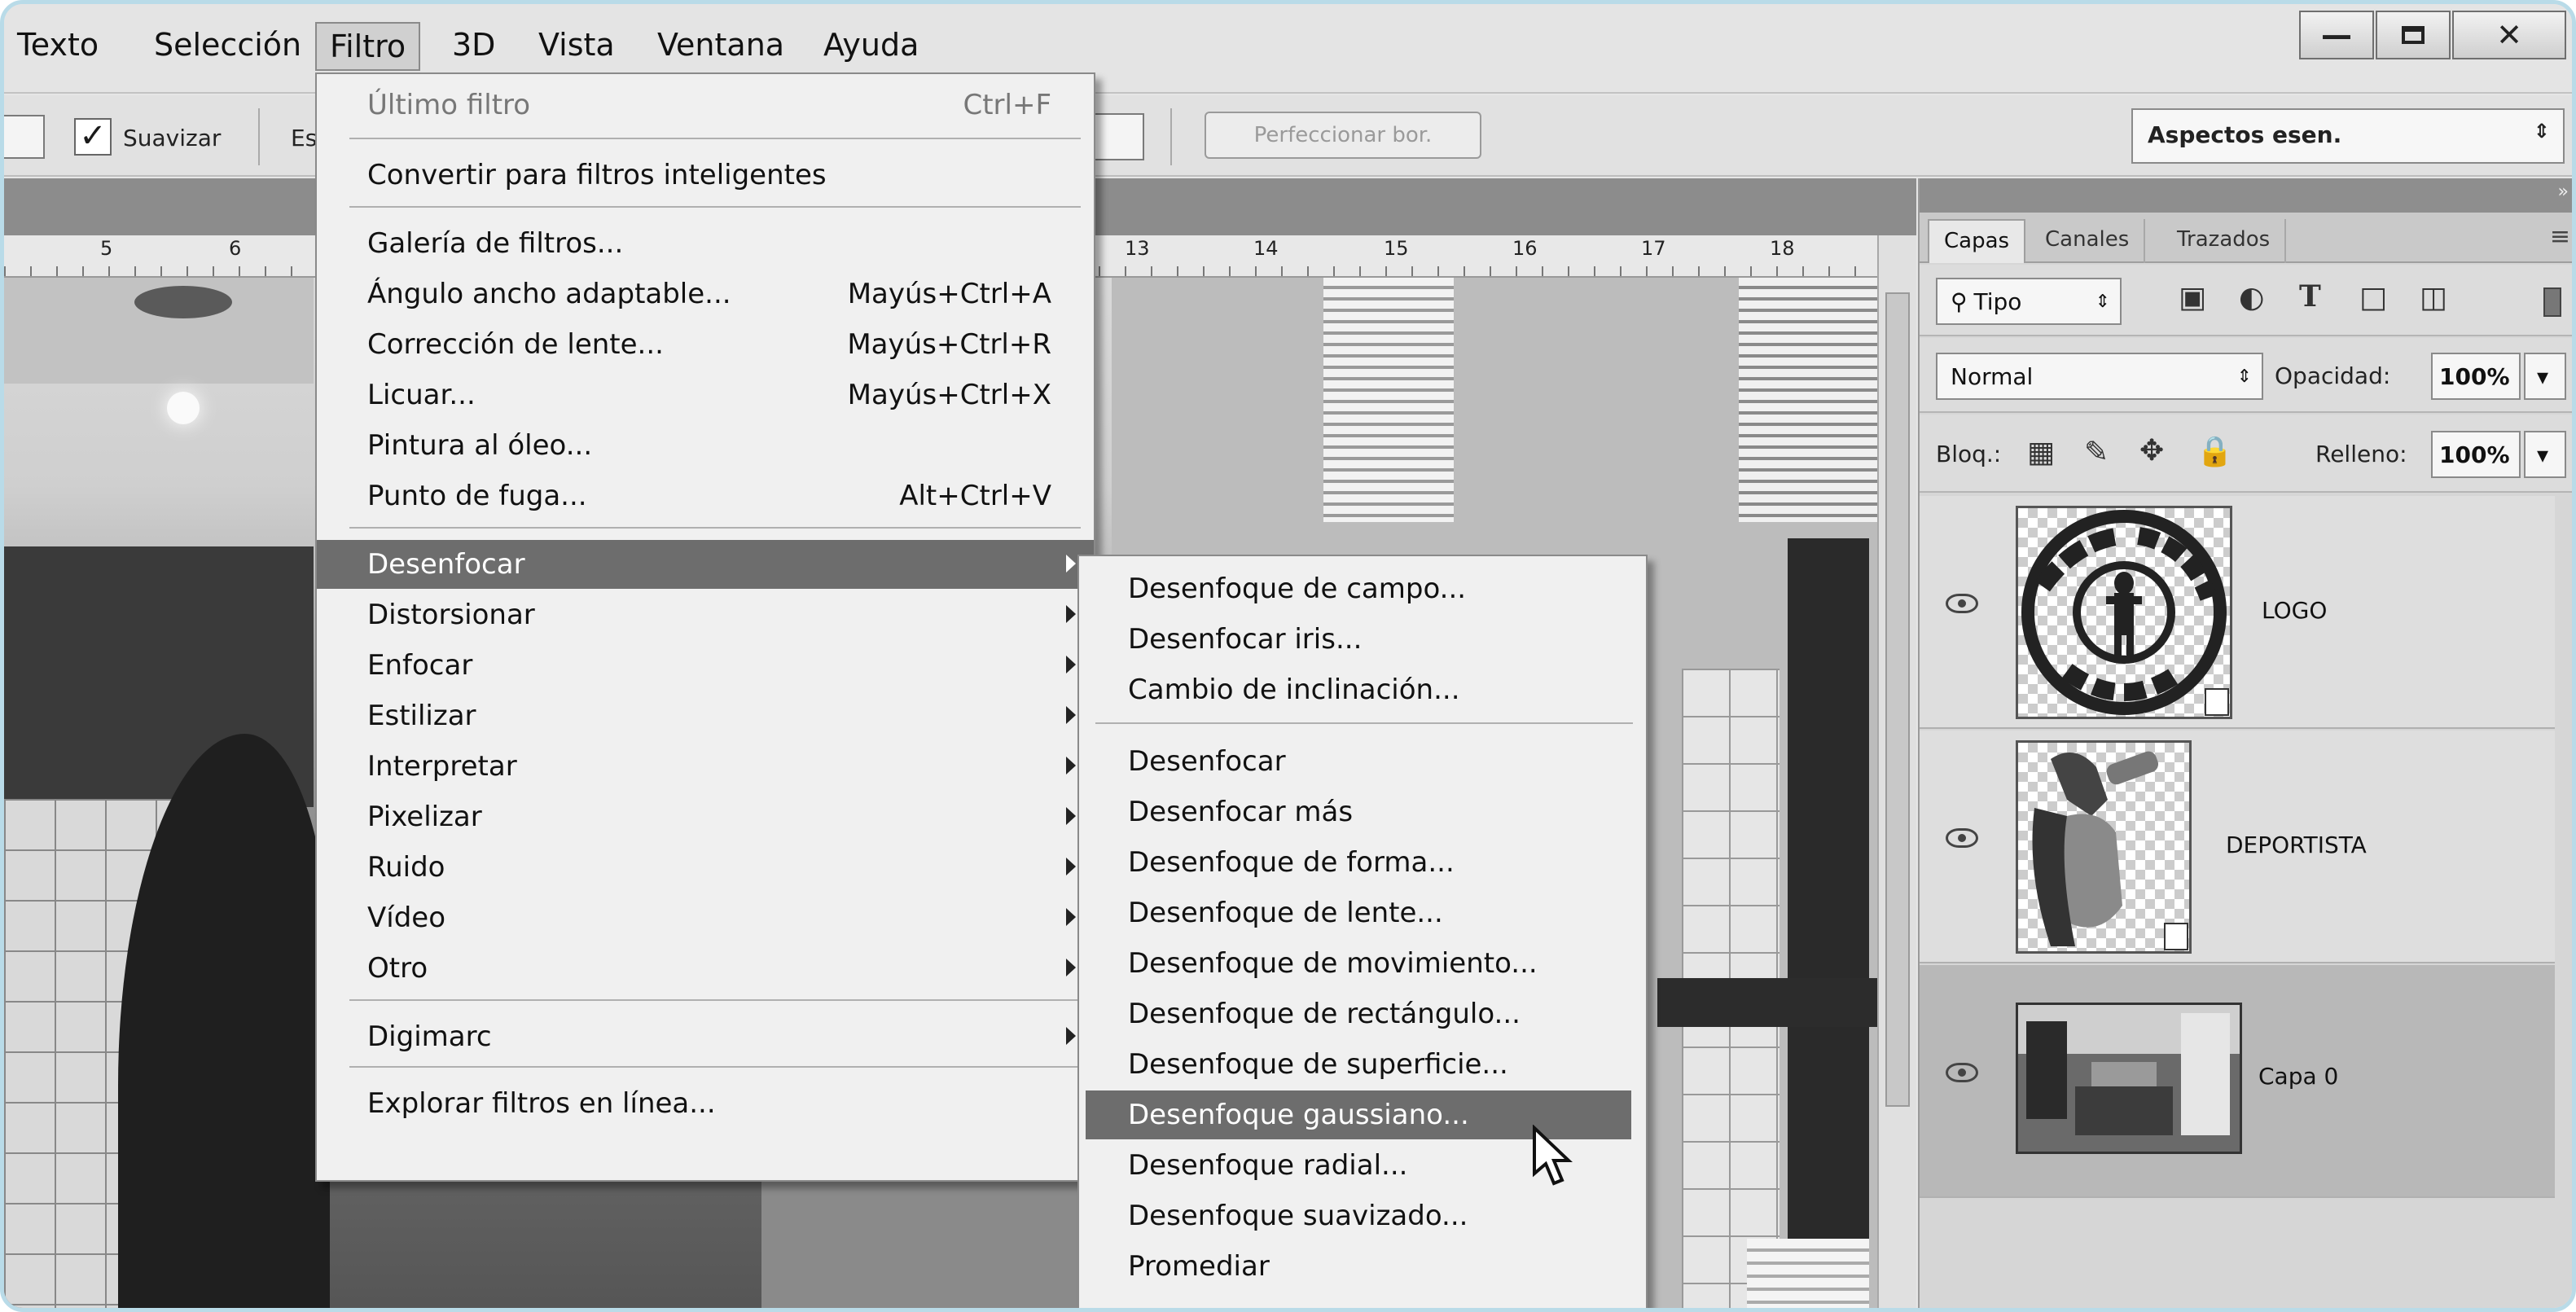 The width and height of the screenshot is (2576, 1312). Describe the element at coordinates (705, 395) in the screenshot. I see `filter-menu-item-licuar: Licuar... Mayús+Ctrl+X` at that location.